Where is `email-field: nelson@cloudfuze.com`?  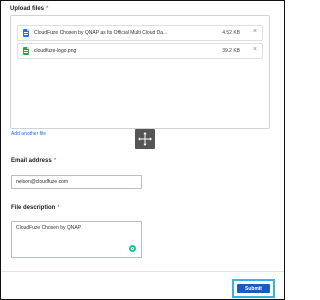
email-field: nelson@cloudfuze.com is located at coordinates (76, 182).